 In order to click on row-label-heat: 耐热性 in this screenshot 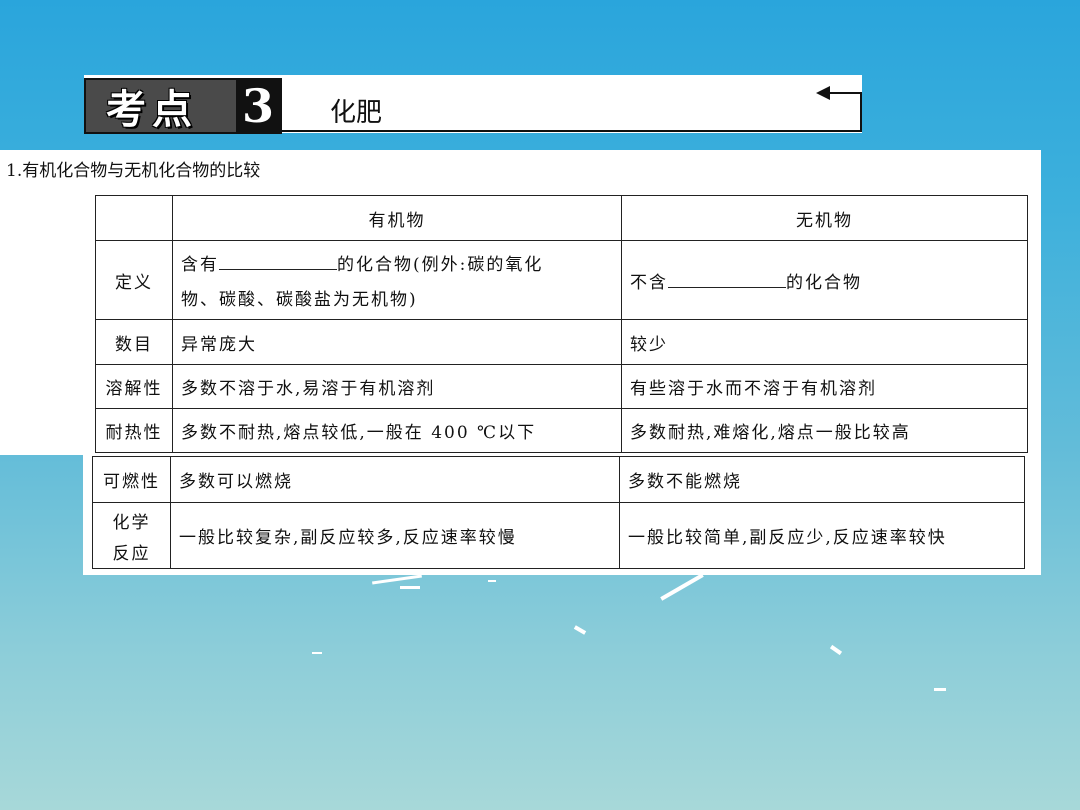, I will do `click(134, 430)`.